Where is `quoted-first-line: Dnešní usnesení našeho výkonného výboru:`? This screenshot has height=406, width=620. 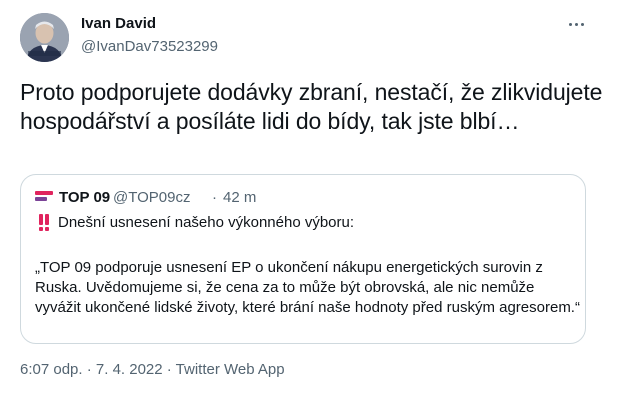 quoted-first-line: Dnešní usnesení našeho výkonného výboru: is located at coordinates (206, 222).